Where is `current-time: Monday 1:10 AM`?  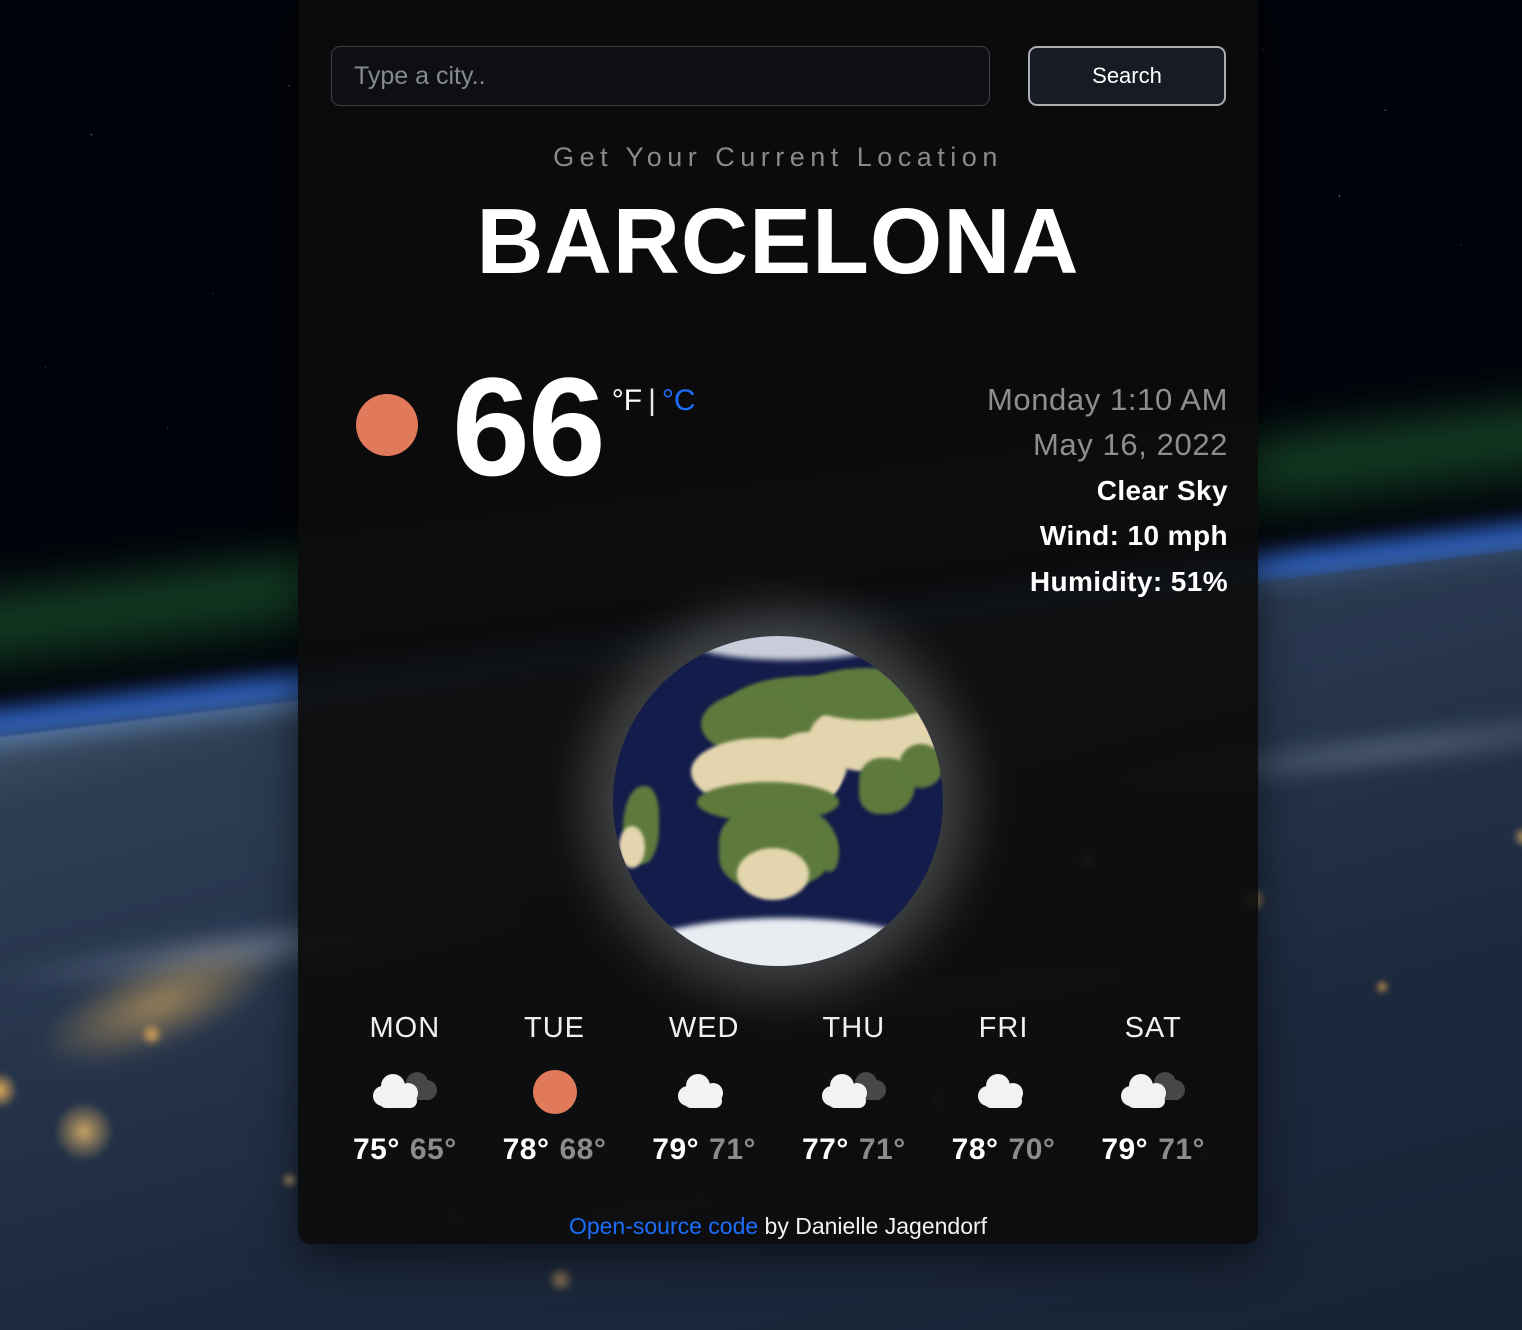 current-time: Monday 1:10 AM is located at coordinates (1107, 399).